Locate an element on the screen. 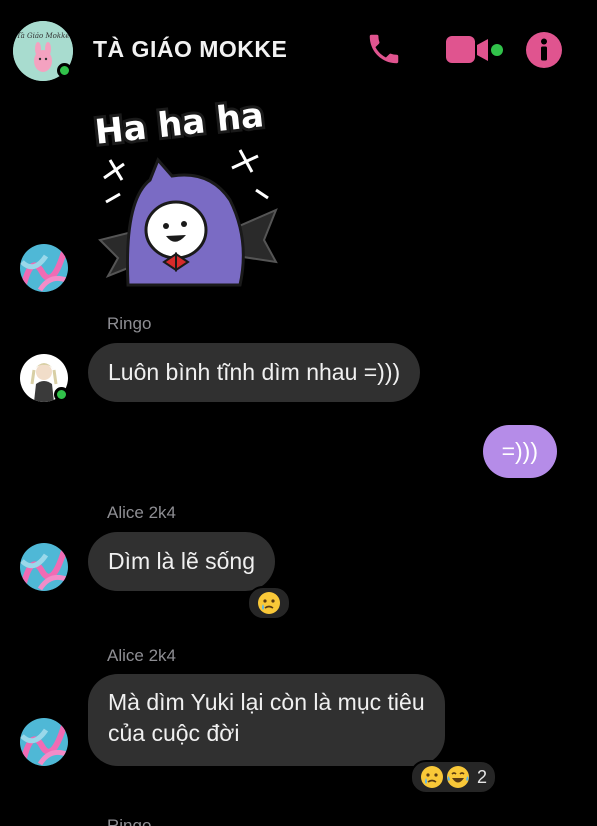 Image resolution: width=597 pixels, height=826 pixels. ringo-online-indicator is located at coordinates (61, 394).